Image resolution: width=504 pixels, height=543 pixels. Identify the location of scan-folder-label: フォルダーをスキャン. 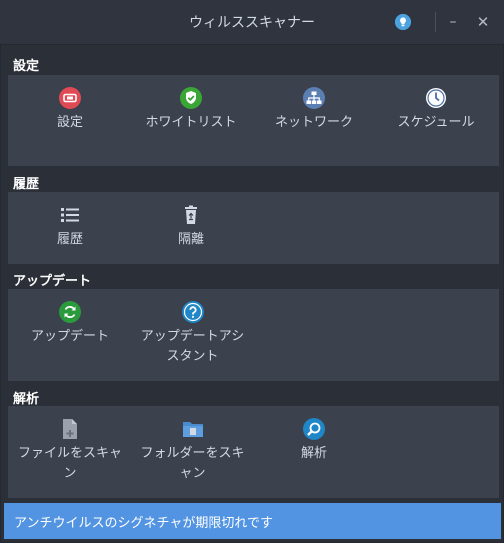
(192, 463).